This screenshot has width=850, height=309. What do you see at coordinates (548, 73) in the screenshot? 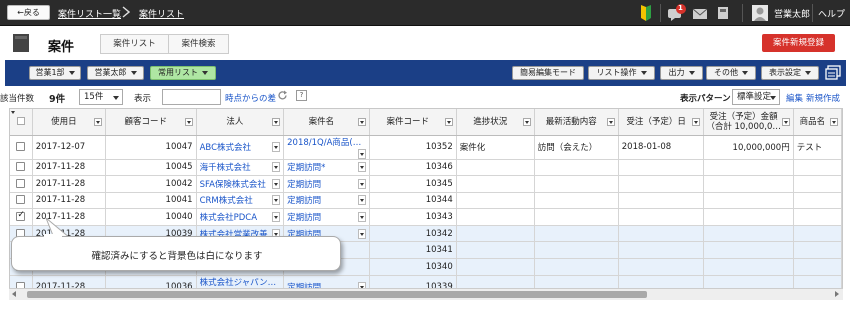
I see `easy-edit-mode-button: 簡易編集モード` at bounding box center [548, 73].